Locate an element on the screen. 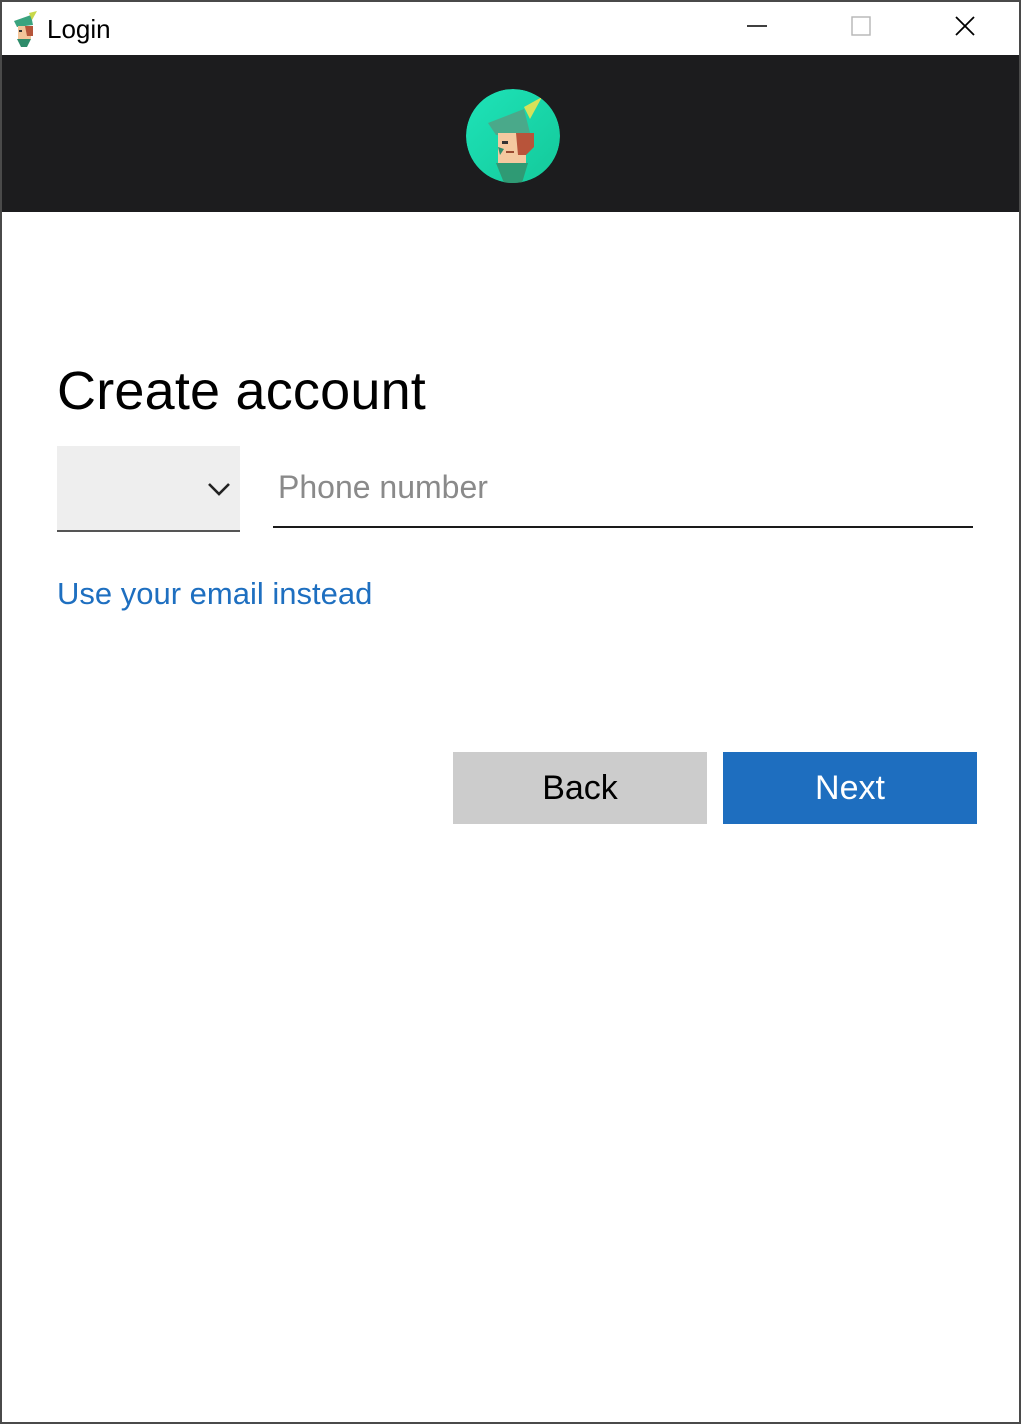 This screenshot has height=1424, width=1021. header-banner is located at coordinates (510, 133).